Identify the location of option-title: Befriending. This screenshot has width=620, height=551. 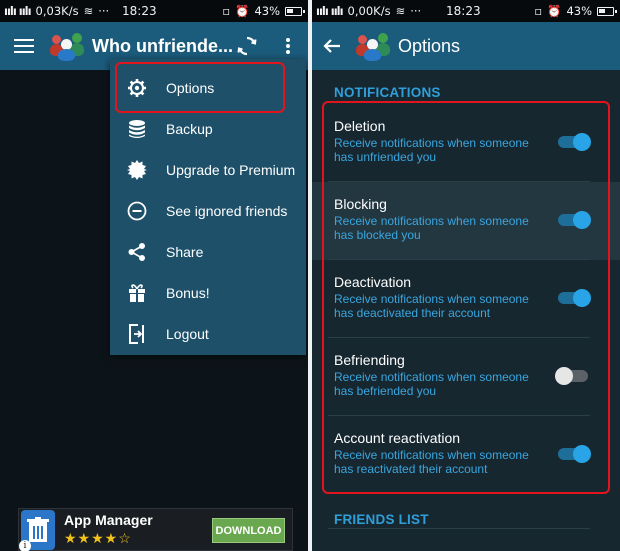
(369, 360).